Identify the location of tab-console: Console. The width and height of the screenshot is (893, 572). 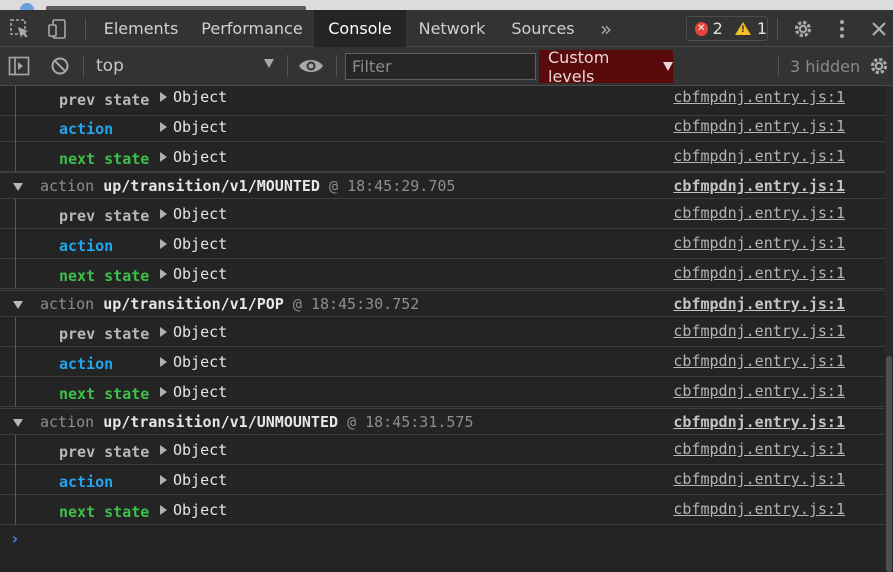
(360, 28).